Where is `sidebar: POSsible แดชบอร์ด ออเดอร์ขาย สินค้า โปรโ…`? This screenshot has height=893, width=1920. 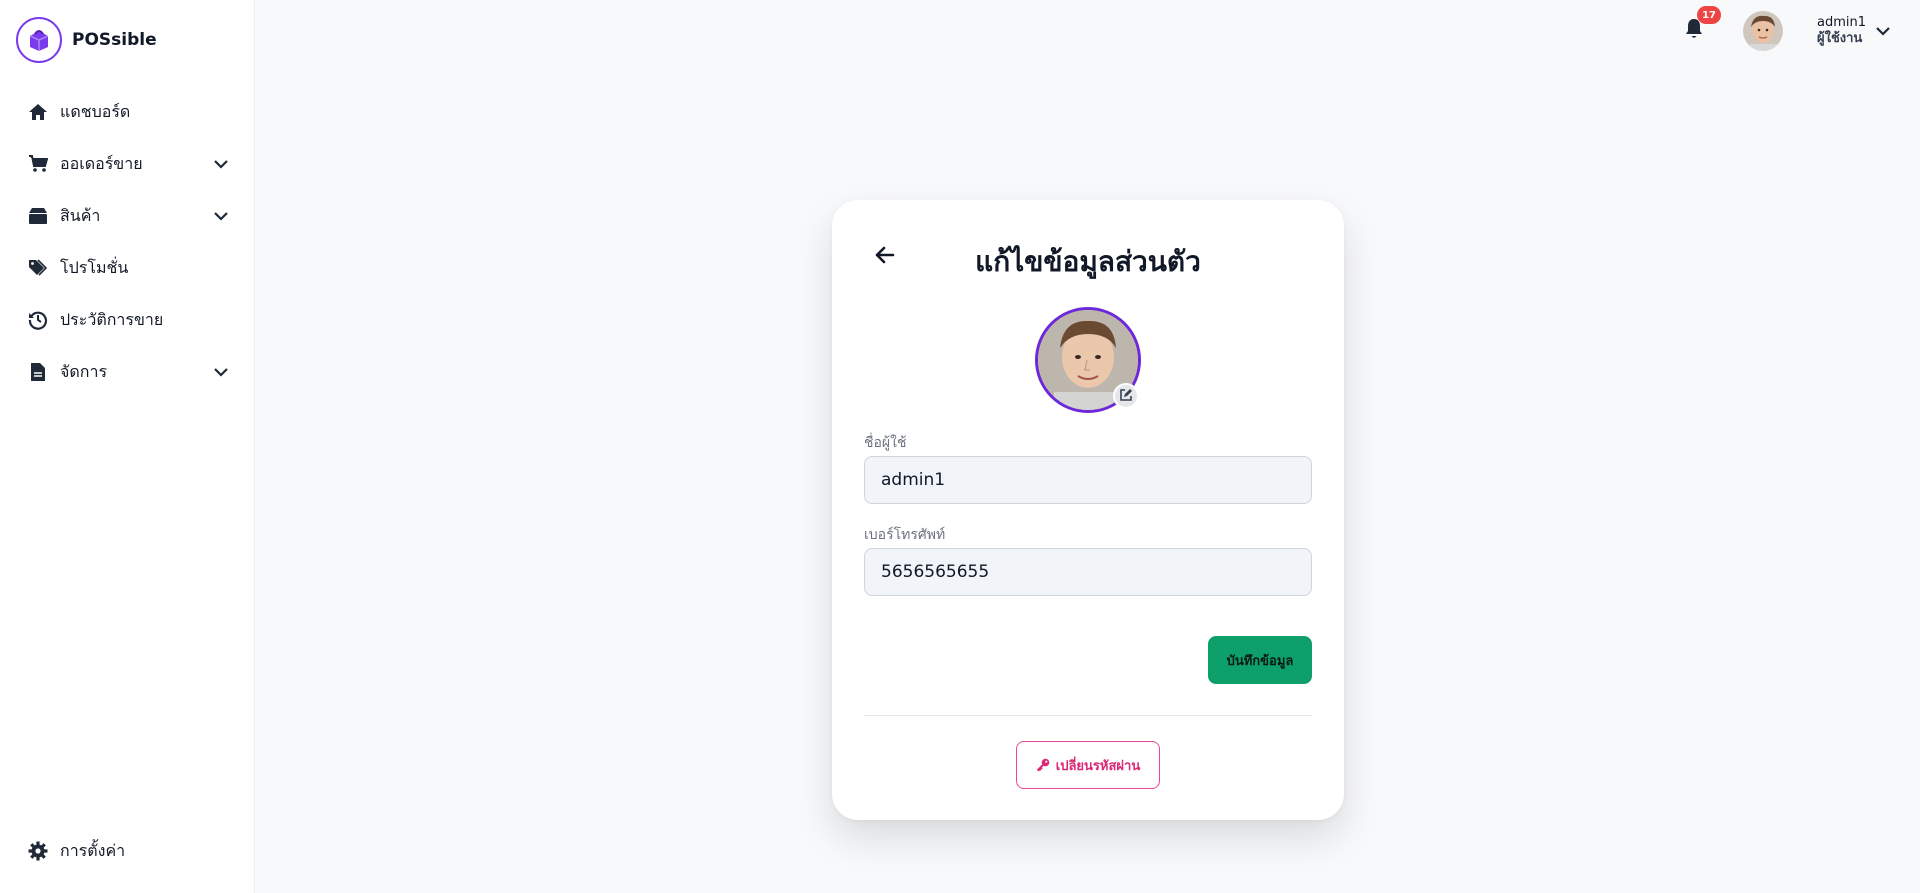
sidebar: POSsible แดชบอร์ด ออเดอร์ขาย สินค้า โปรโ… is located at coordinates (127, 446).